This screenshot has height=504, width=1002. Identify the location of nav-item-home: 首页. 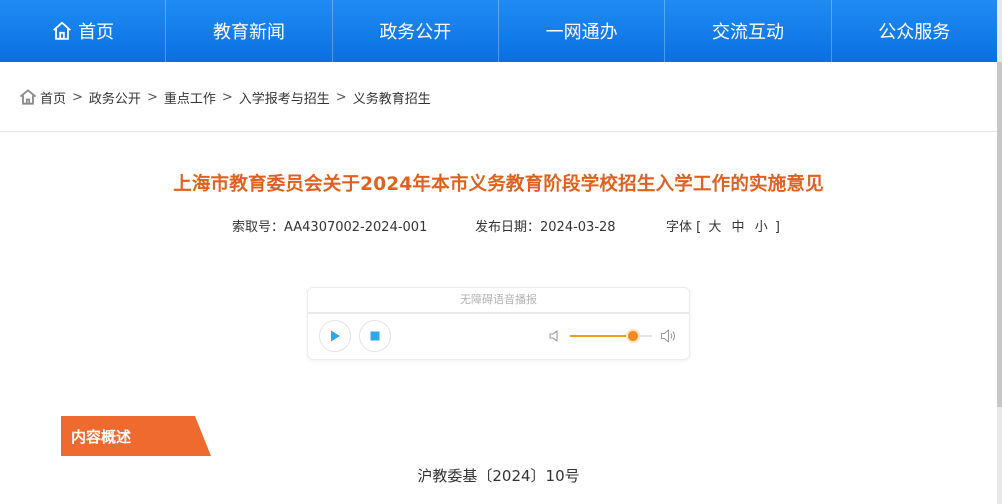
(83, 31).